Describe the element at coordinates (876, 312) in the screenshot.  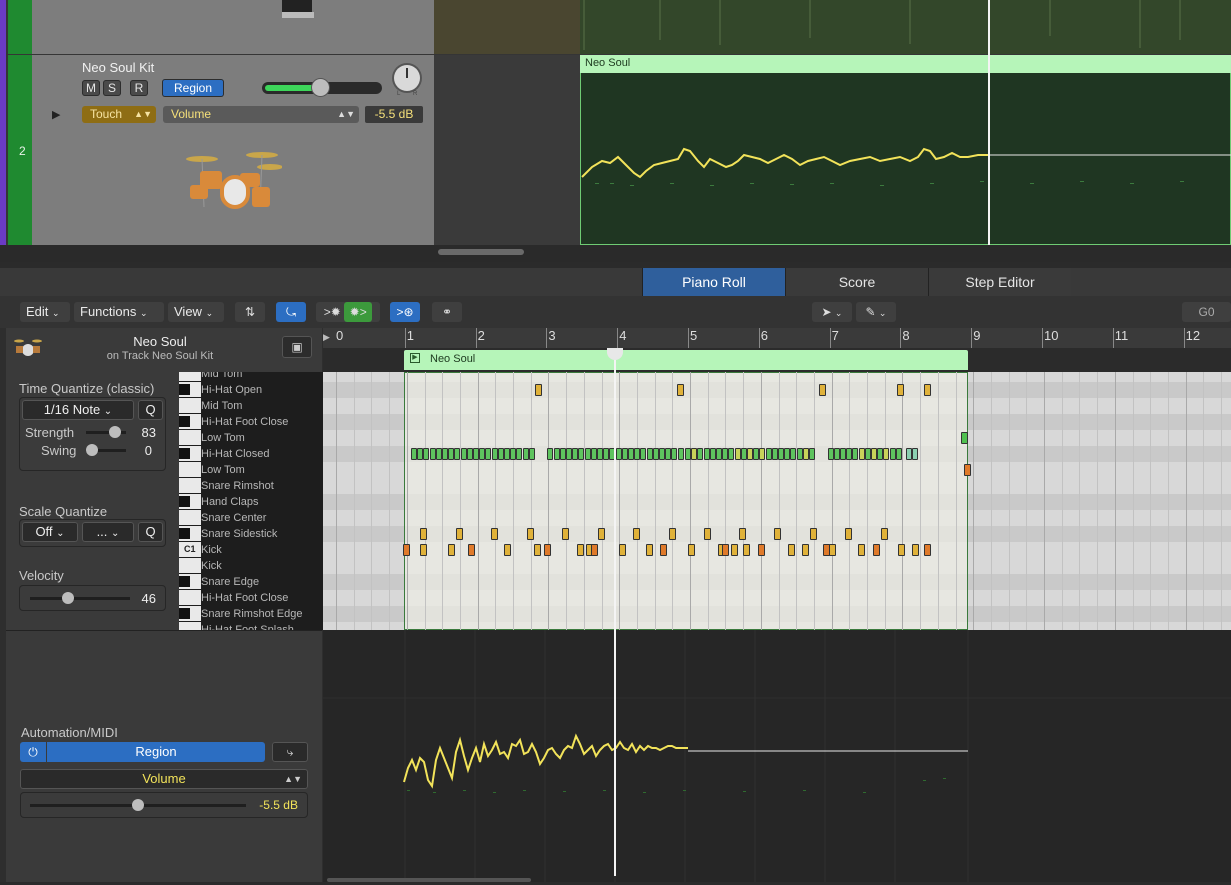
I see `pencil-tool-icon: ✎ ⌄` at that location.